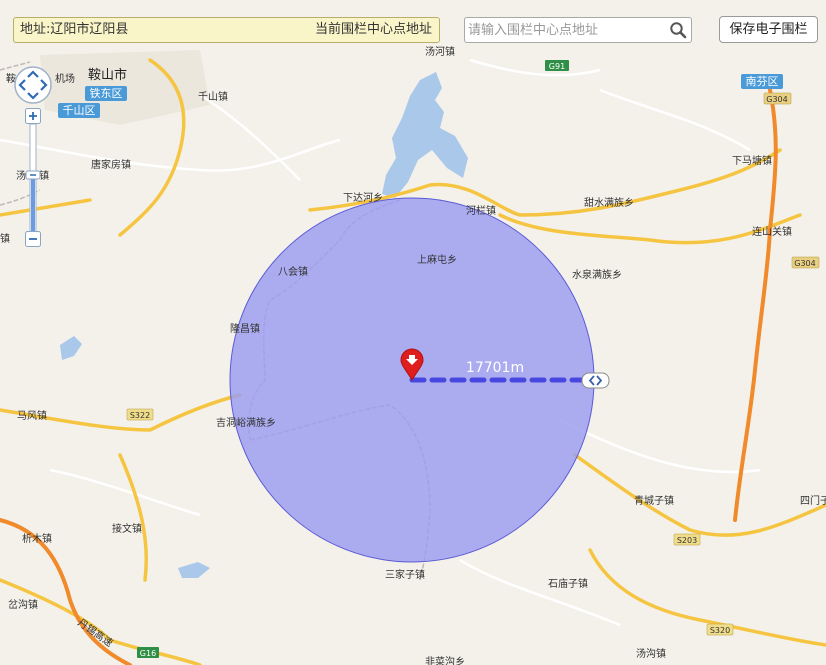 This screenshot has width=826, height=665. I want to click on zoom-level-fill, so click(33, 204).